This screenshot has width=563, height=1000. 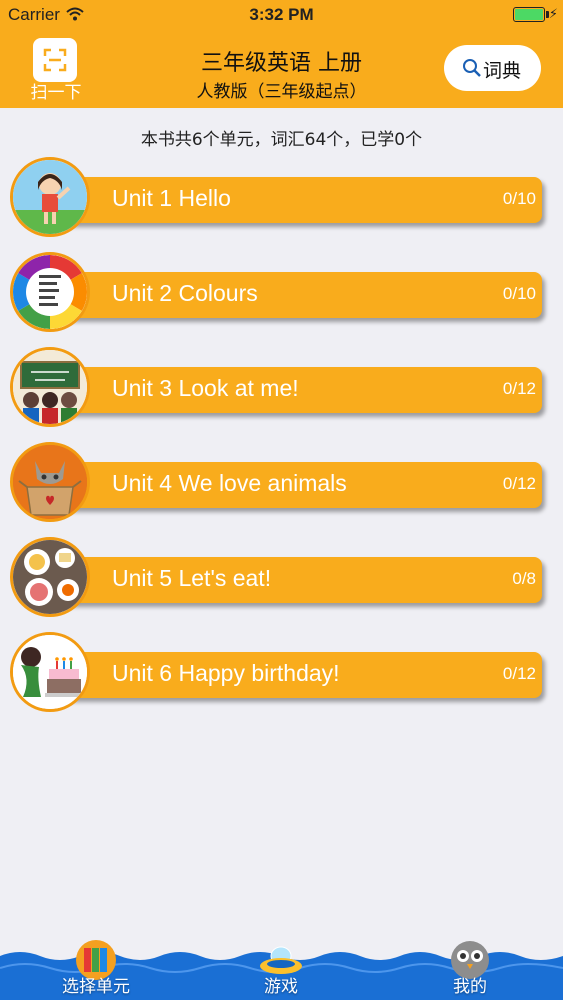 What do you see at coordinates (529, 14) in the screenshot?
I see `battery-icon` at bounding box center [529, 14].